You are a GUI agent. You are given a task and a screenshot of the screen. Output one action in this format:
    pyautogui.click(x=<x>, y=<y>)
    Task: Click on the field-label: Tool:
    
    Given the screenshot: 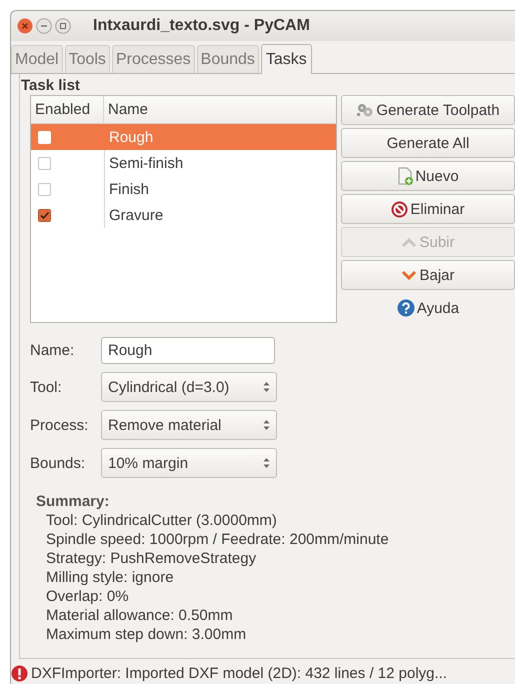 What is the action you would take?
    pyautogui.click(x=46, y=387)
    